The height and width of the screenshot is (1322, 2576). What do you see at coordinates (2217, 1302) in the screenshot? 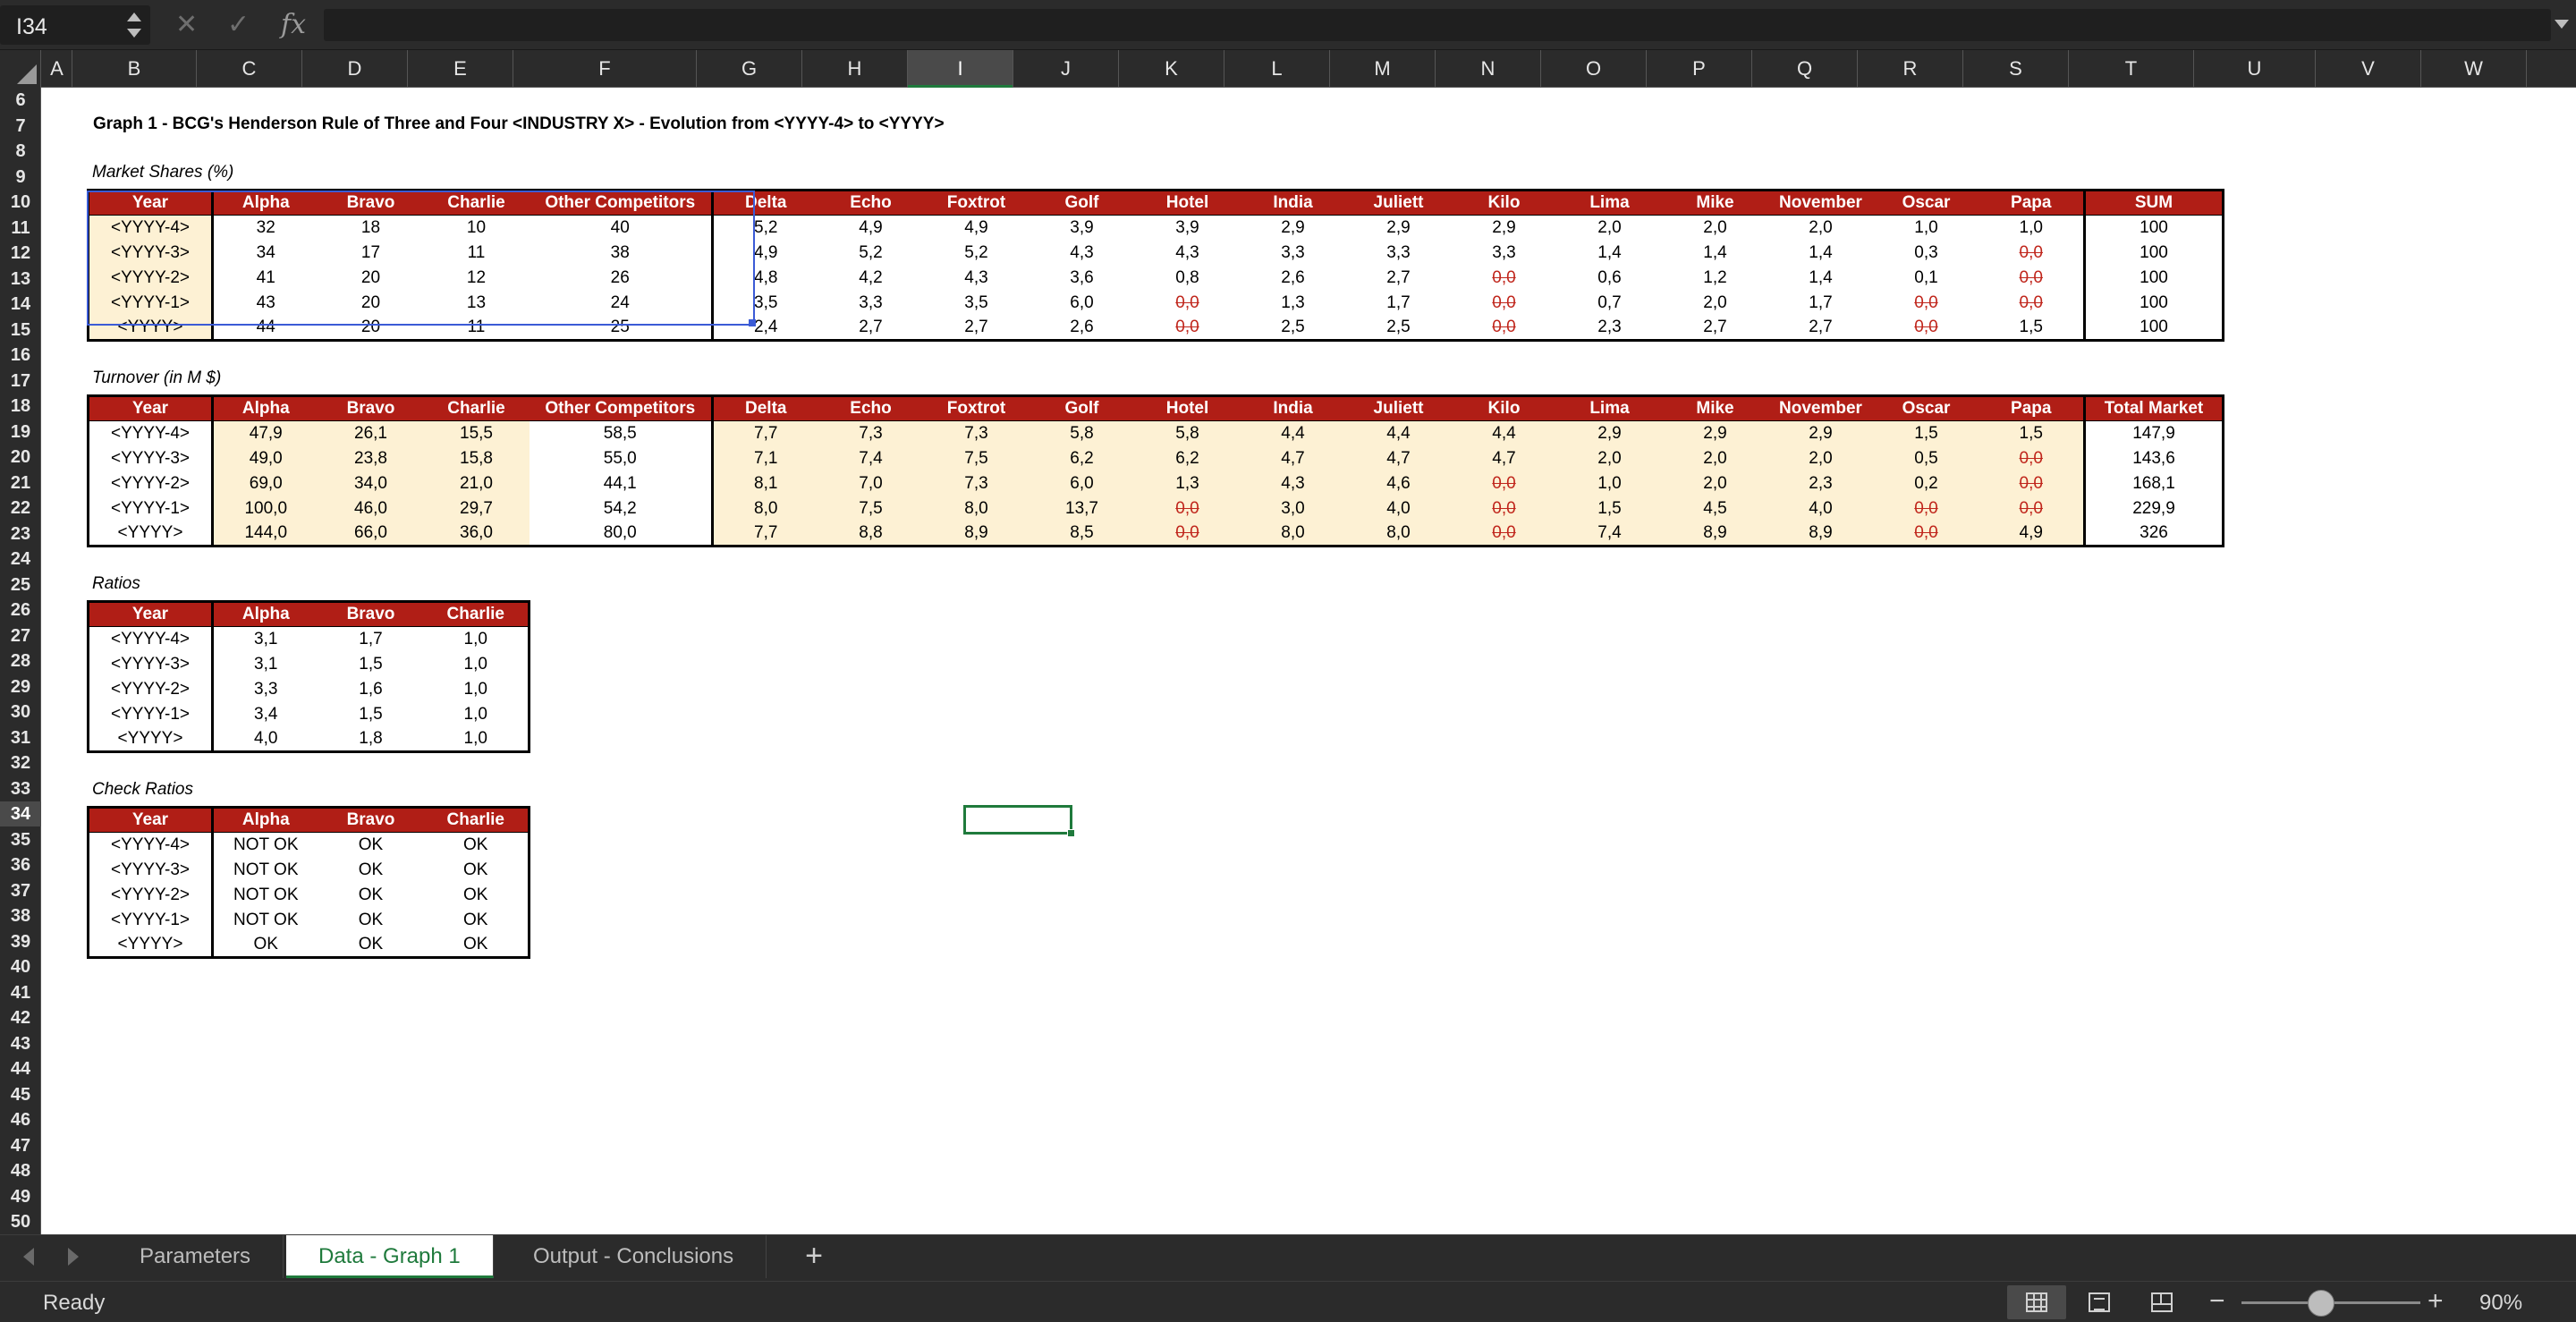
I see `zoom-out-icon: −` at bounding box center [2217, 1302].